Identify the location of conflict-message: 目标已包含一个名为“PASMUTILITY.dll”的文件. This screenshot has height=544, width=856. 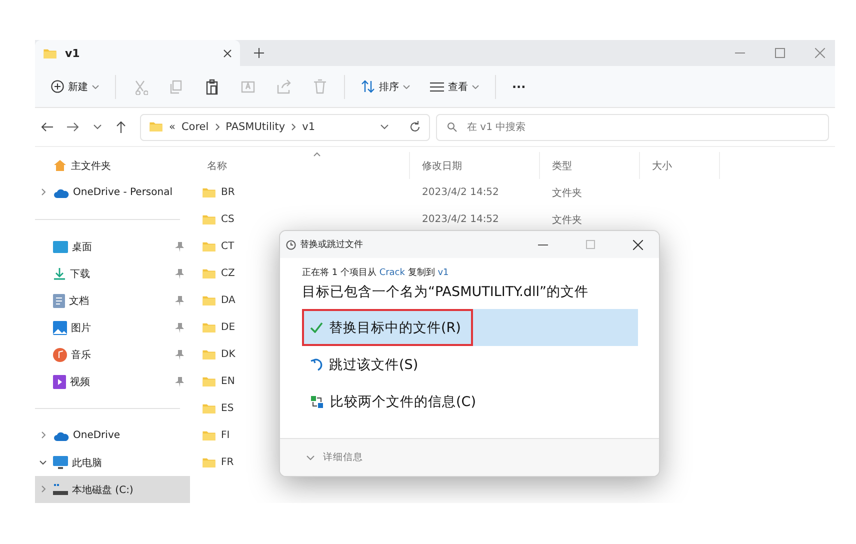
(446, 292).